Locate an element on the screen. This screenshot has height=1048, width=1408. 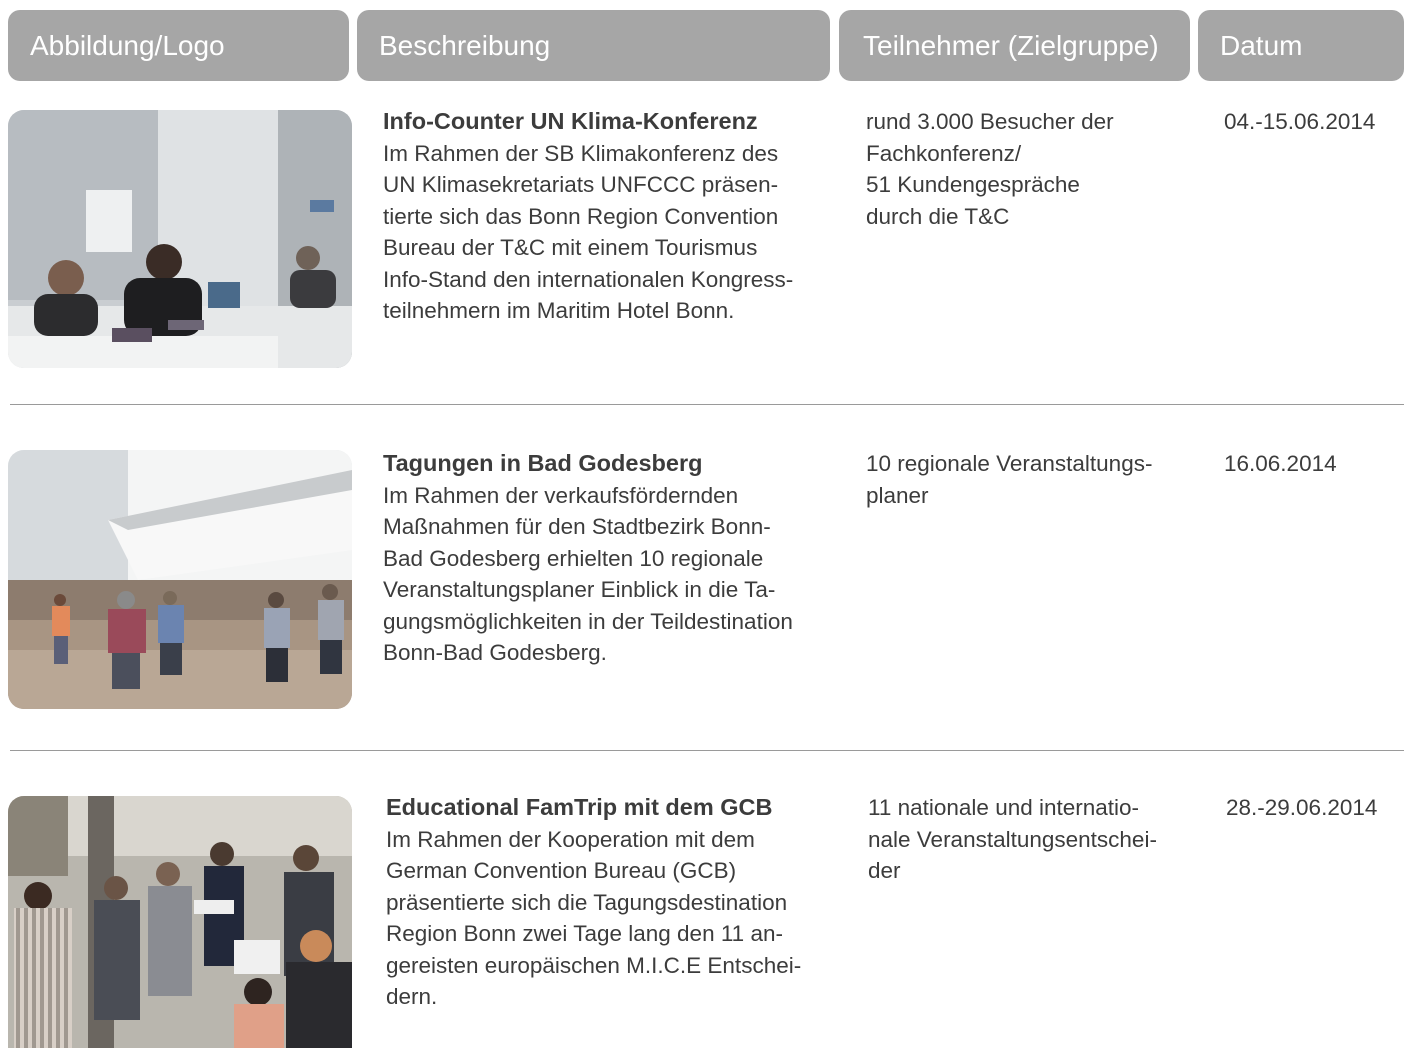
description-line: Bad Godesberg erhielten 10 regionale is located at coordinates (573, 558).